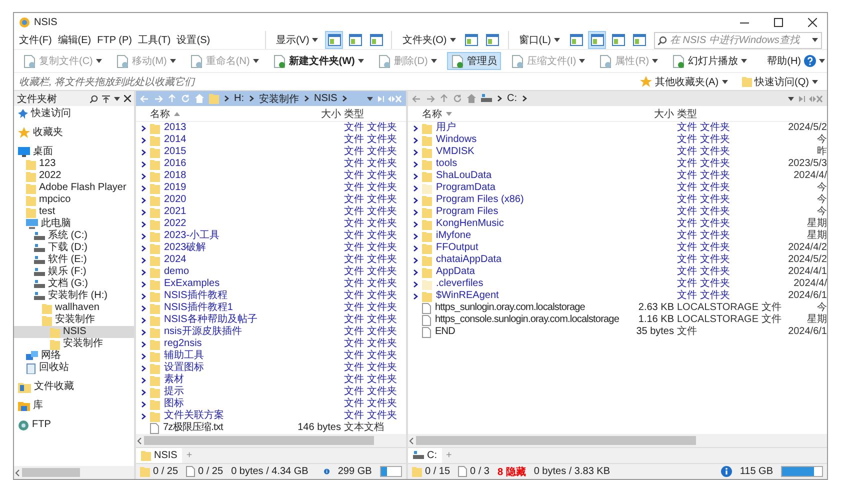  I want to click on file-name: 辅助工具, so click(219, 356).